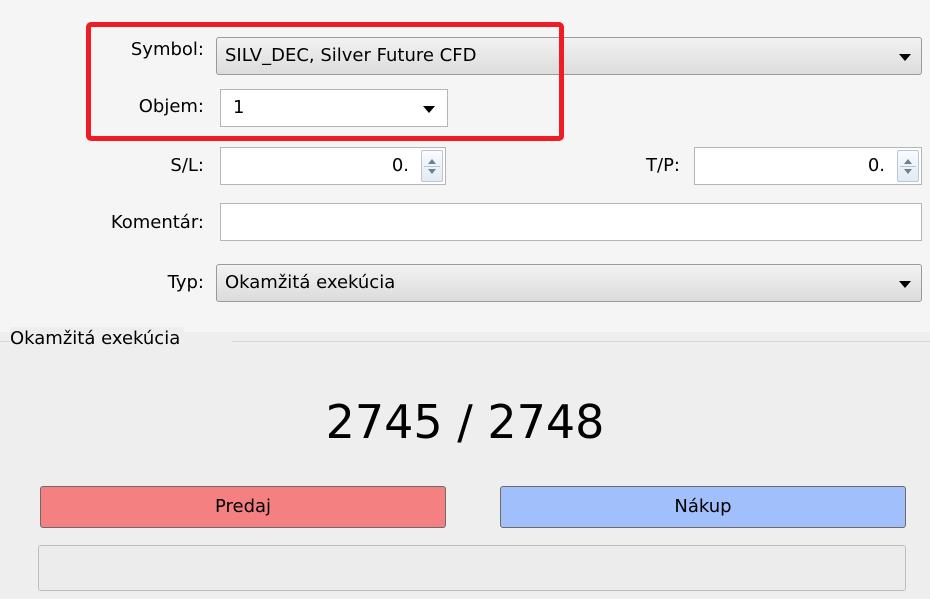 The image size is (930, 599). Describe the element at coordinates (333, 166) in the screenshot. I see `sl-input: 0.` at that location.